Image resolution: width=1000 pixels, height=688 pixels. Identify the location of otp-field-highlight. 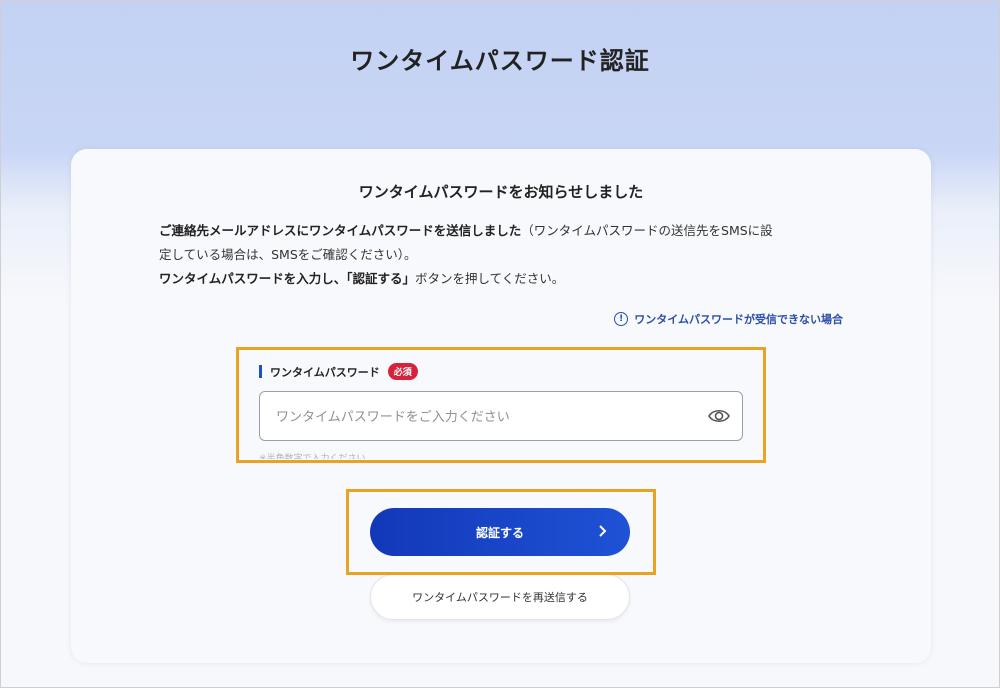
(501, 405).